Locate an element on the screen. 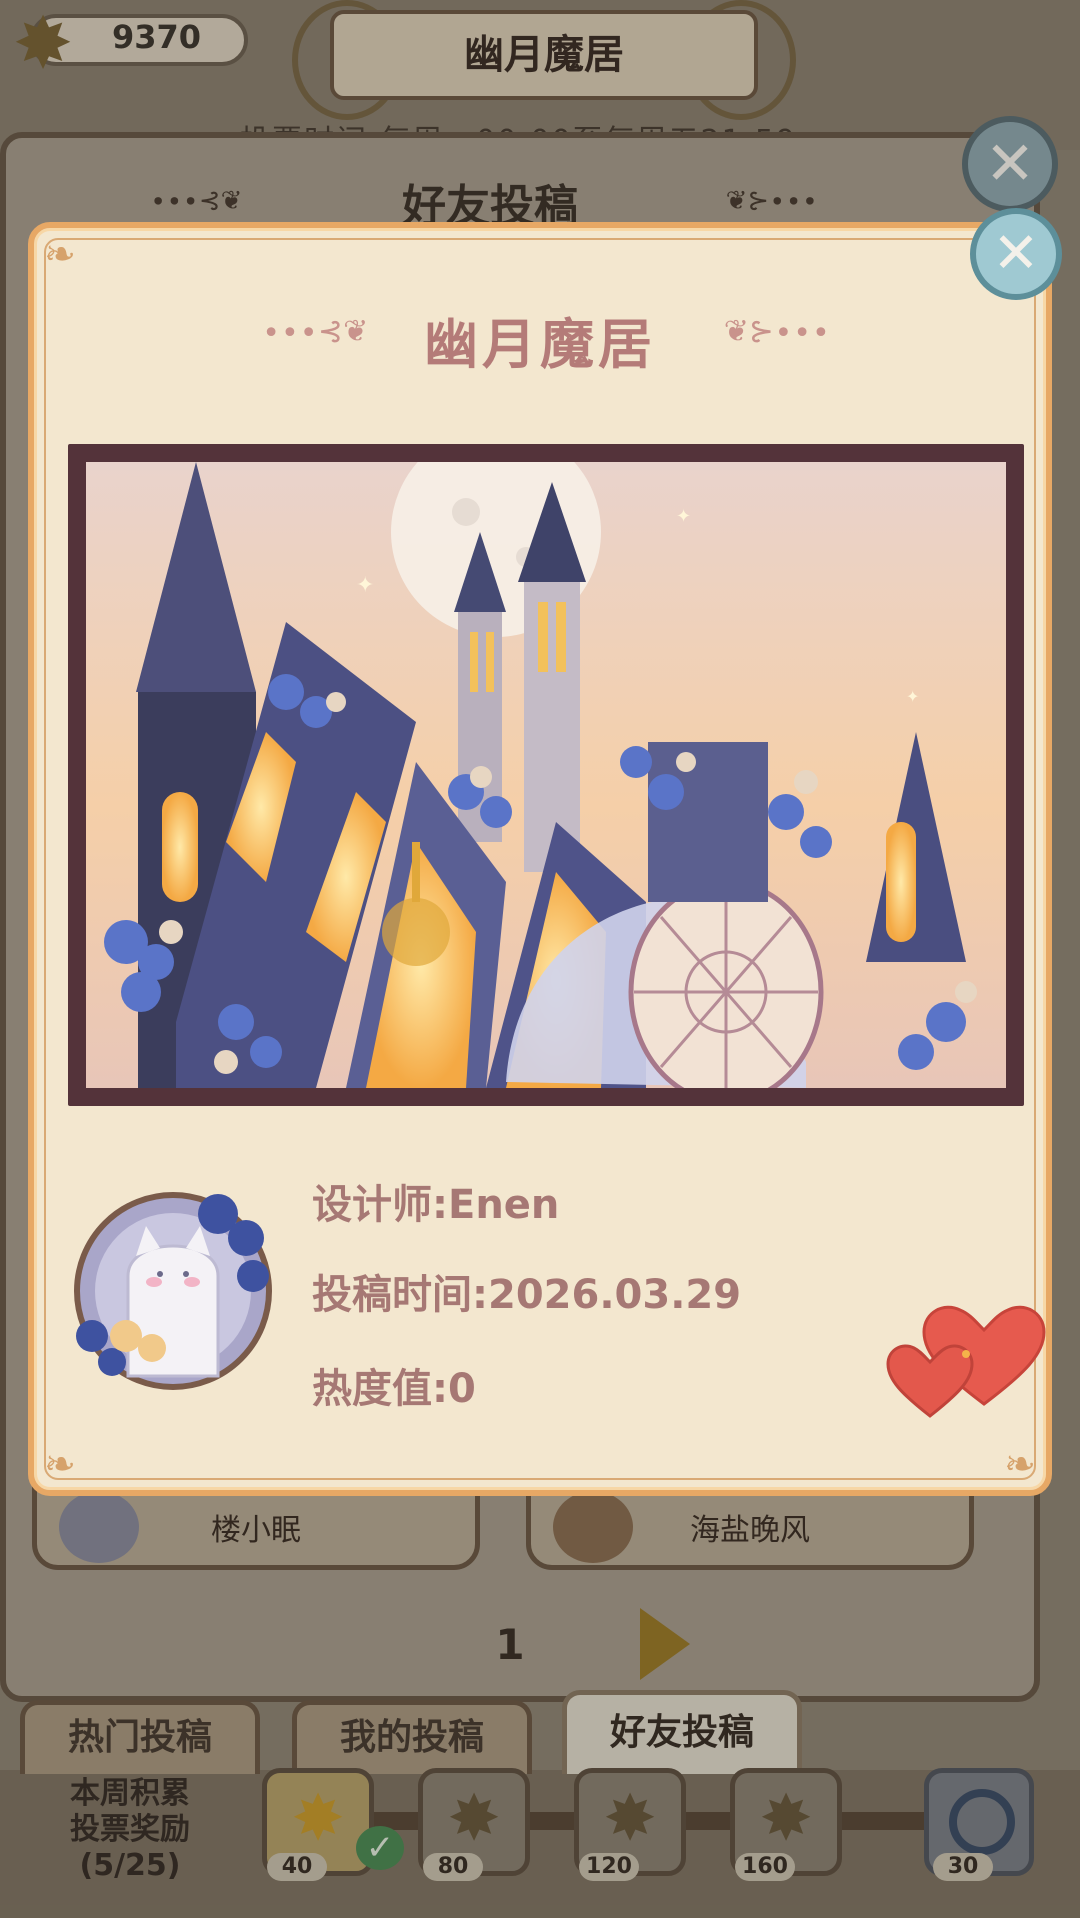 Image resolution: width=1080 pixels, height=1918 pixels. heat-label: 热度值: is located at coordinates (380, 1389).